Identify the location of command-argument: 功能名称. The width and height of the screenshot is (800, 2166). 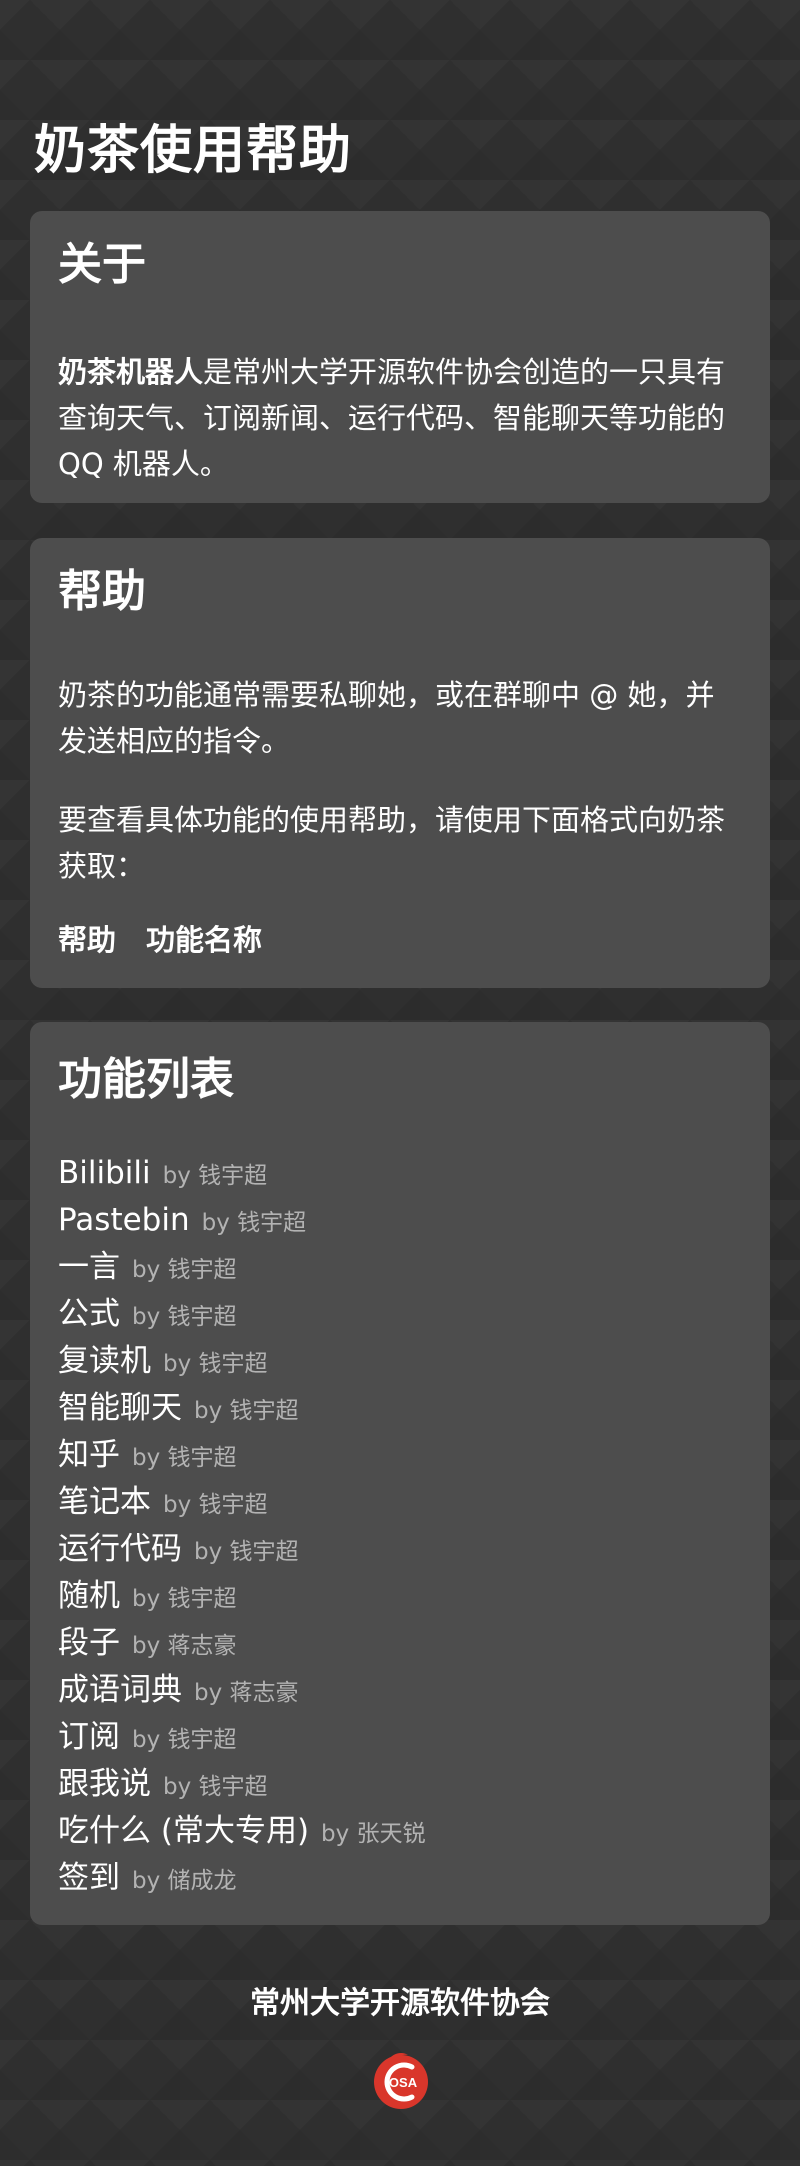
(204, 940).